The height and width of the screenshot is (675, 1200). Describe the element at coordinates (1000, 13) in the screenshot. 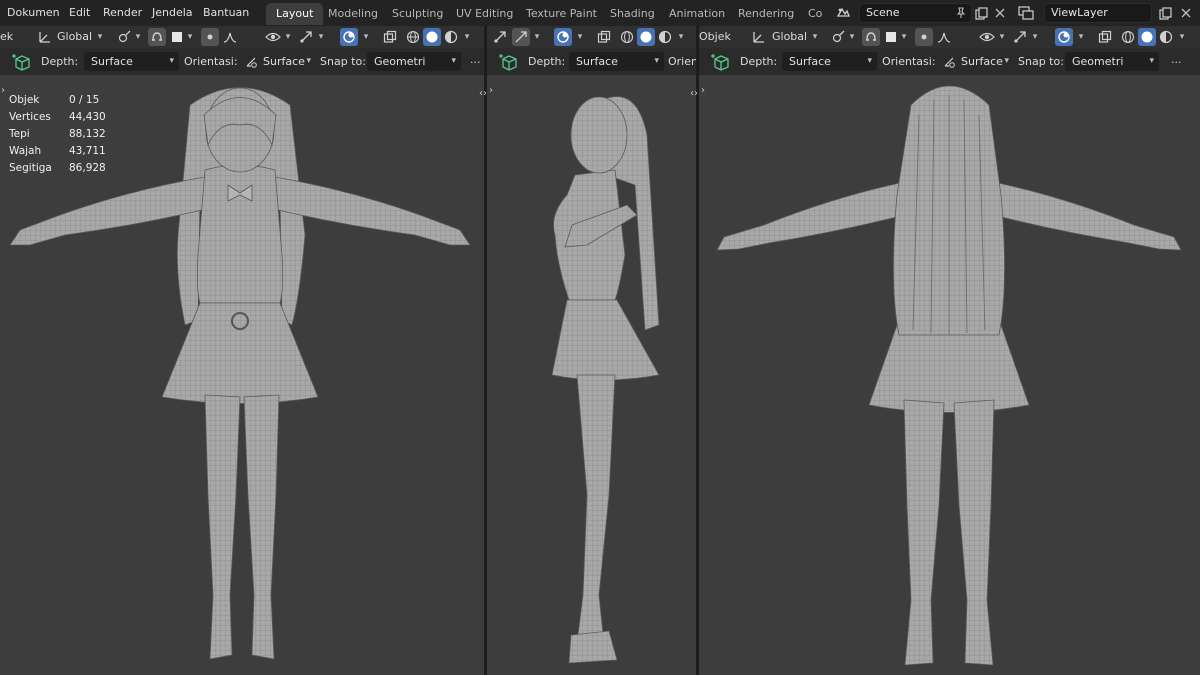

I see `close-scene-icon` at that location.